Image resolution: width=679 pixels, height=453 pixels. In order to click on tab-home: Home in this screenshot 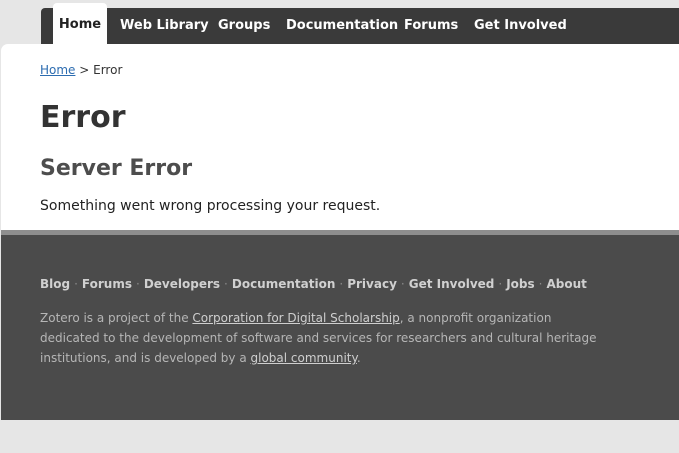, I will do `click(80, 24)`.